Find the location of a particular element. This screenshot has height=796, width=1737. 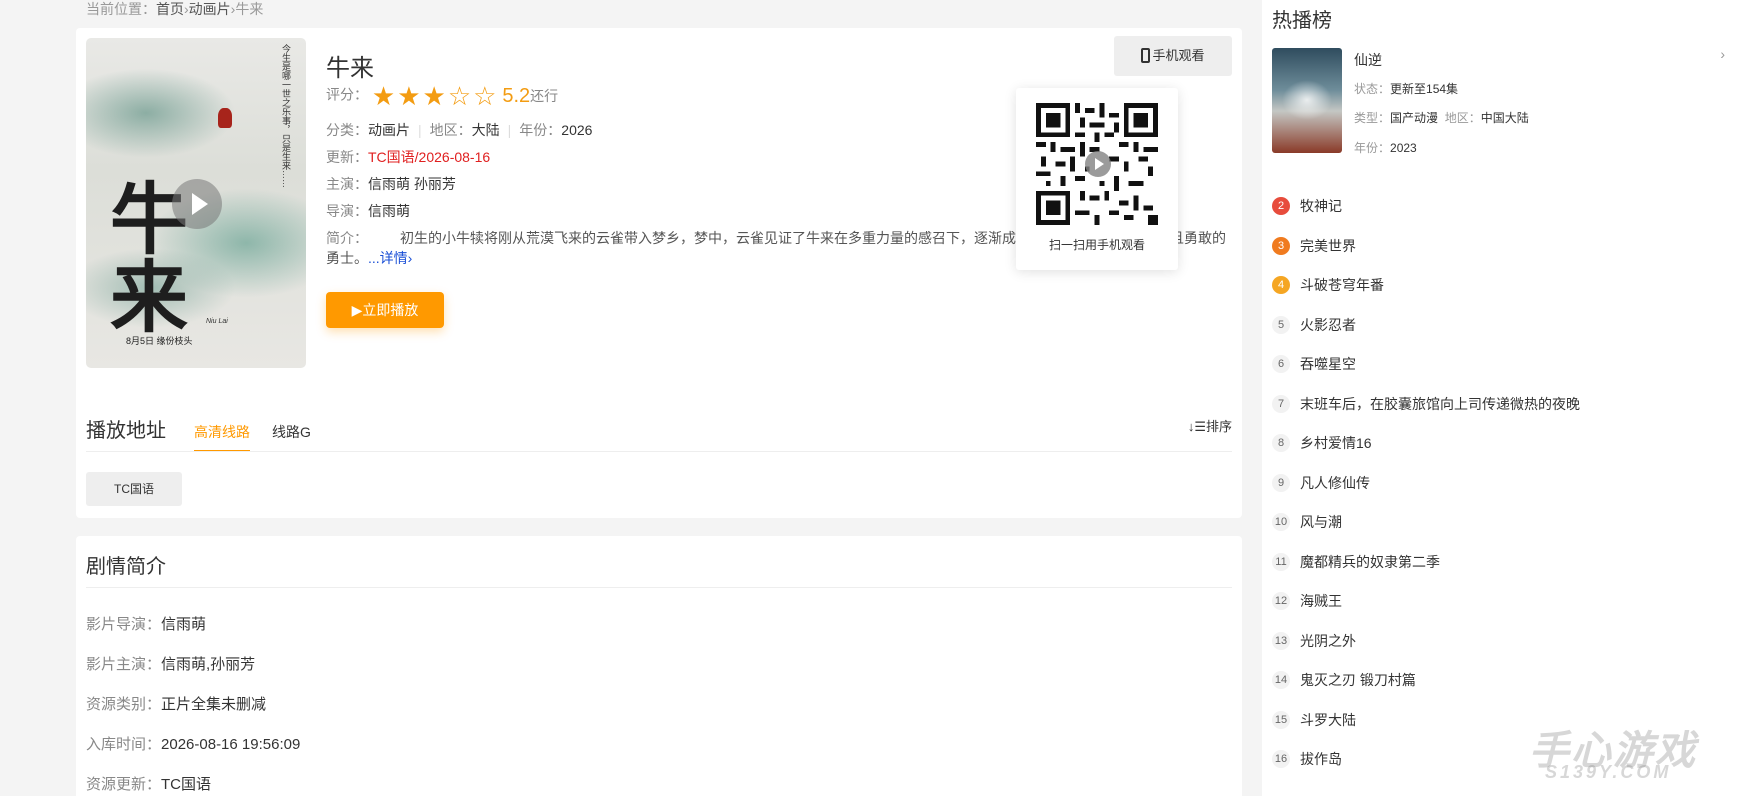

sort-icon: ↓☰ is located at coordinates (1196, 426).